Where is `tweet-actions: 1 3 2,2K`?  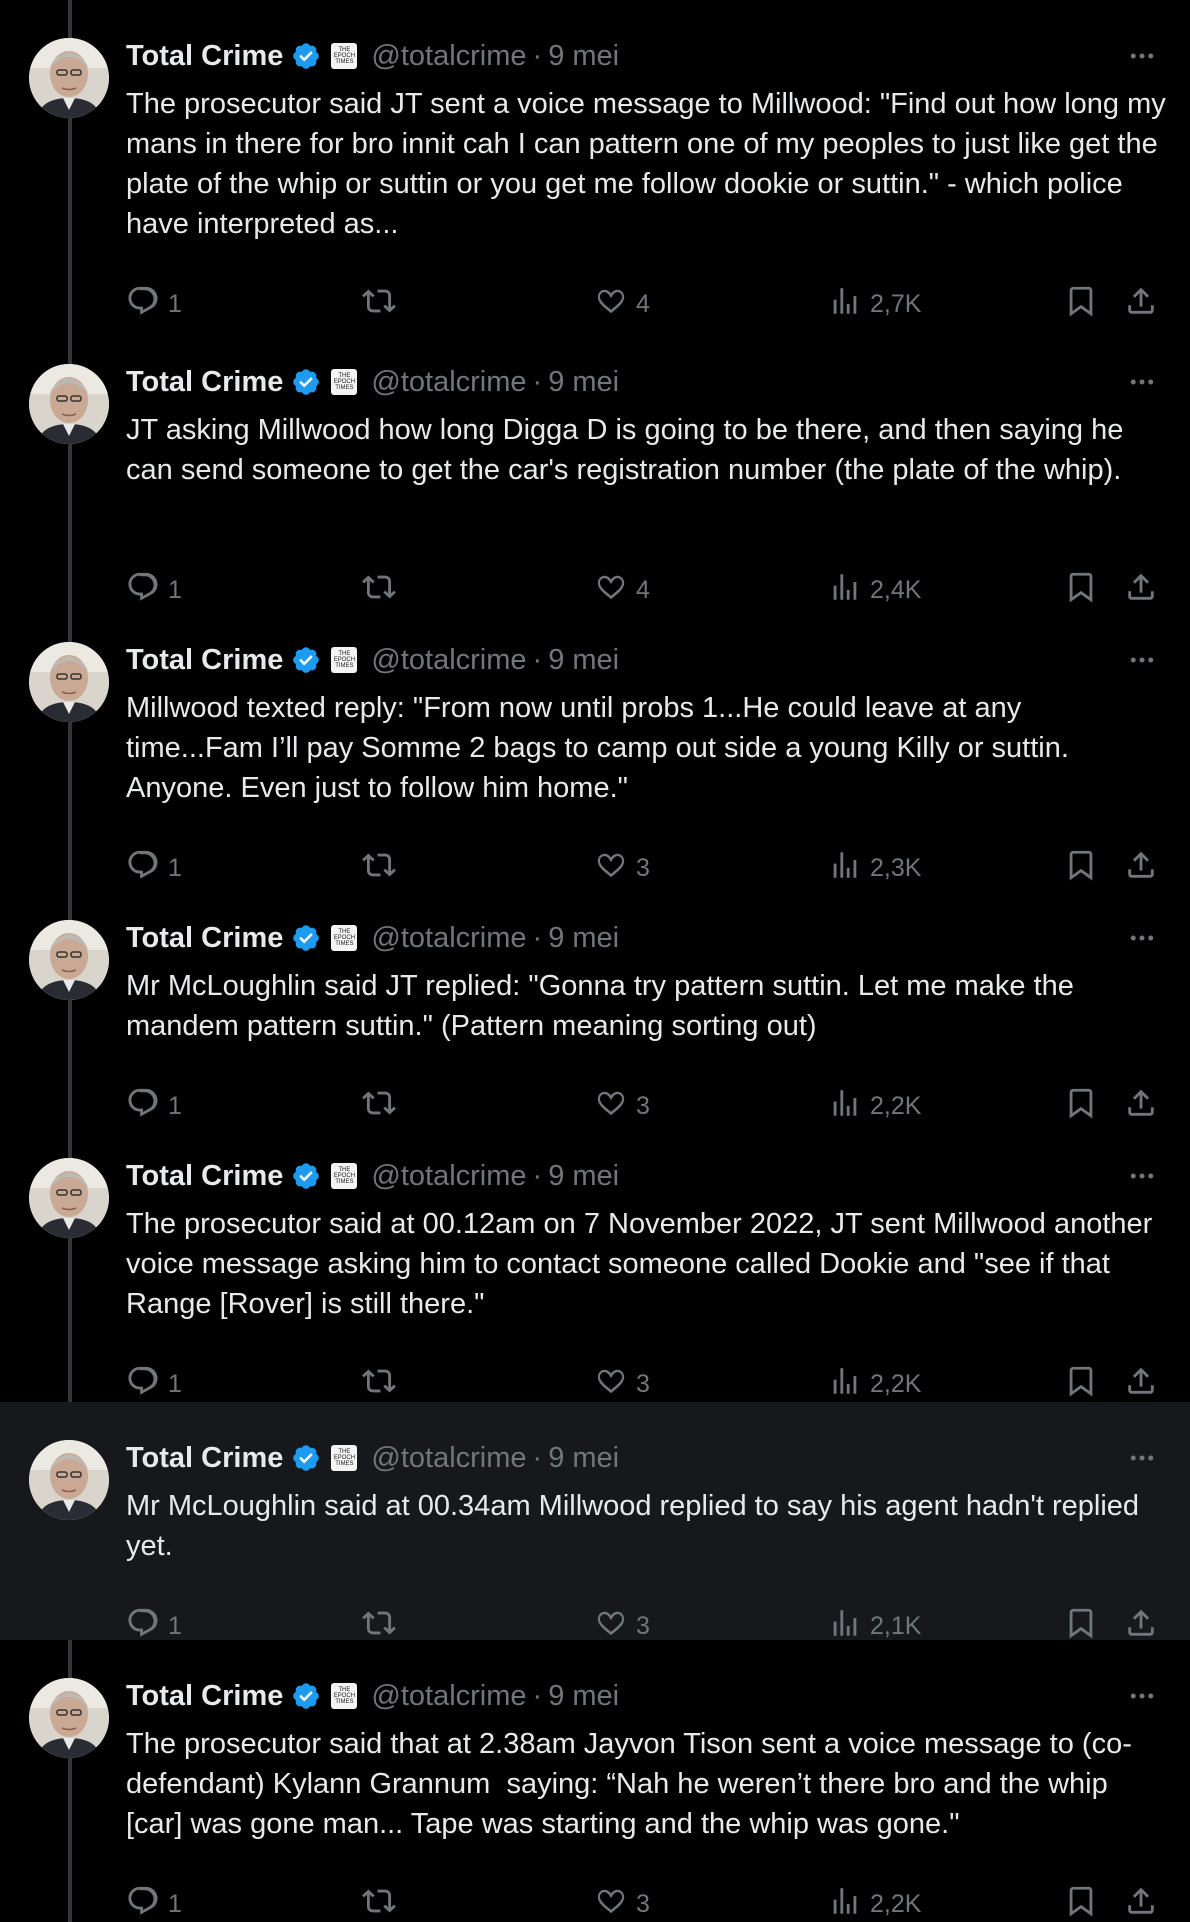 tweet-actions: 1 3 2,2K is located at coordinates (646, 1903).